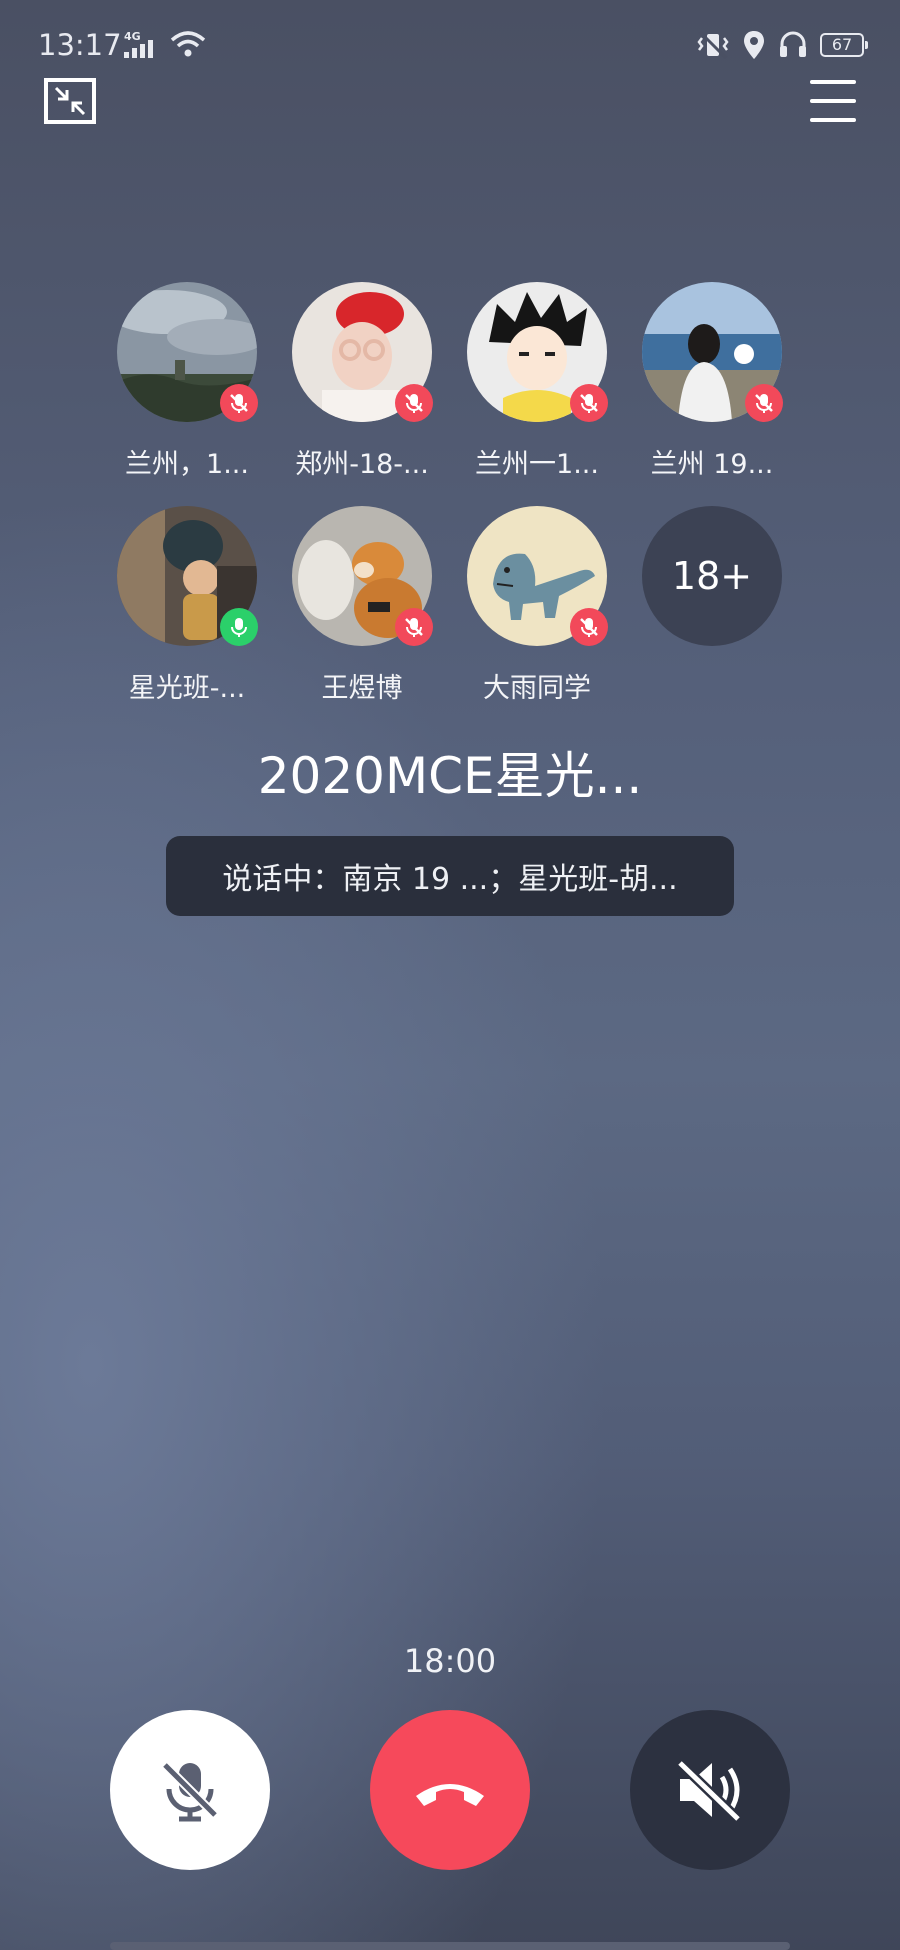 This screenshot has width=900, height=1950. What do you see at coordinates (450, 1946) in the screenshot?
I see `home-indicator` at bounding box center [450, 1946].